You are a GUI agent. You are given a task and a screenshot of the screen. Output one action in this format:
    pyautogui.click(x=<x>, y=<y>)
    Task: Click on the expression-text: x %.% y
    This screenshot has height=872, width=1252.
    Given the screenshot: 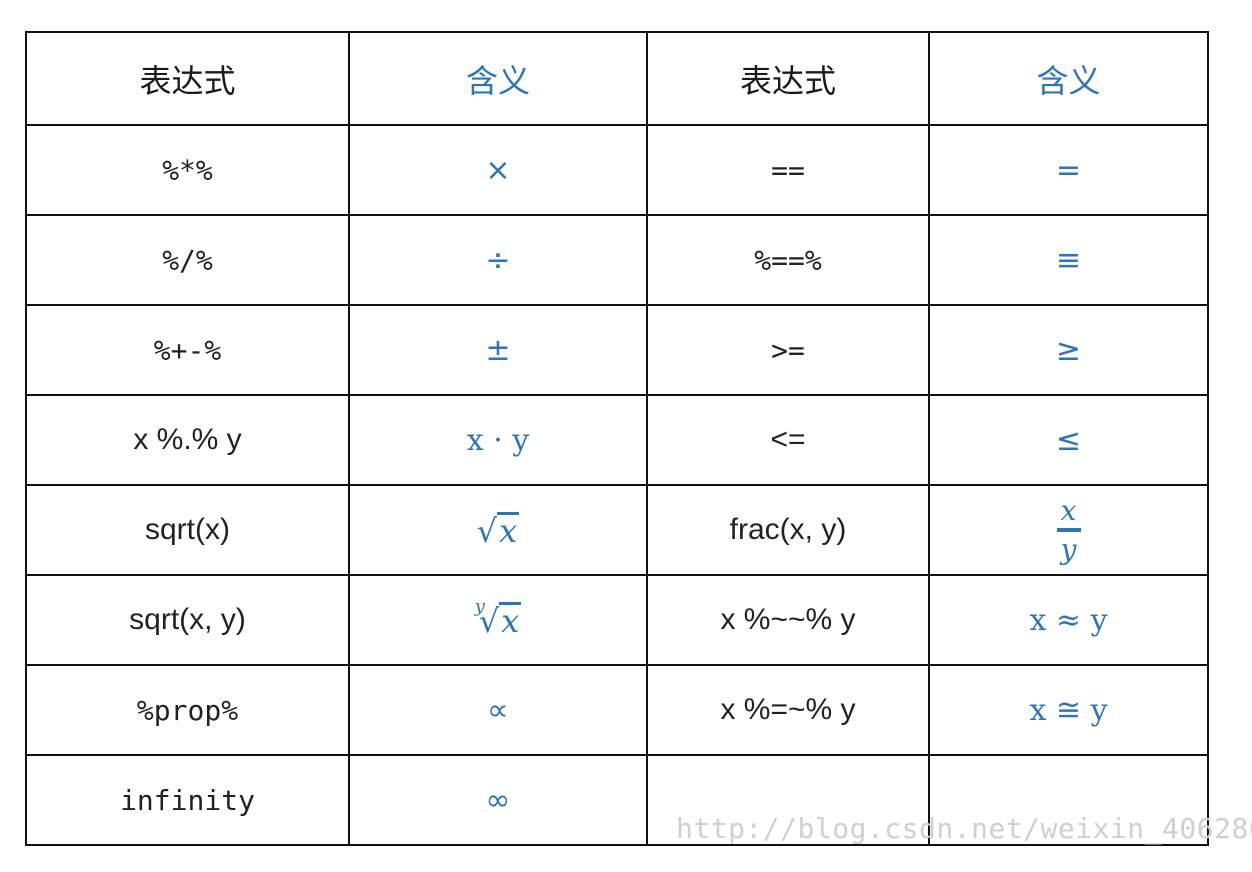 What is the action you would take?
    pyautogui.click(x=187, y=439)
    